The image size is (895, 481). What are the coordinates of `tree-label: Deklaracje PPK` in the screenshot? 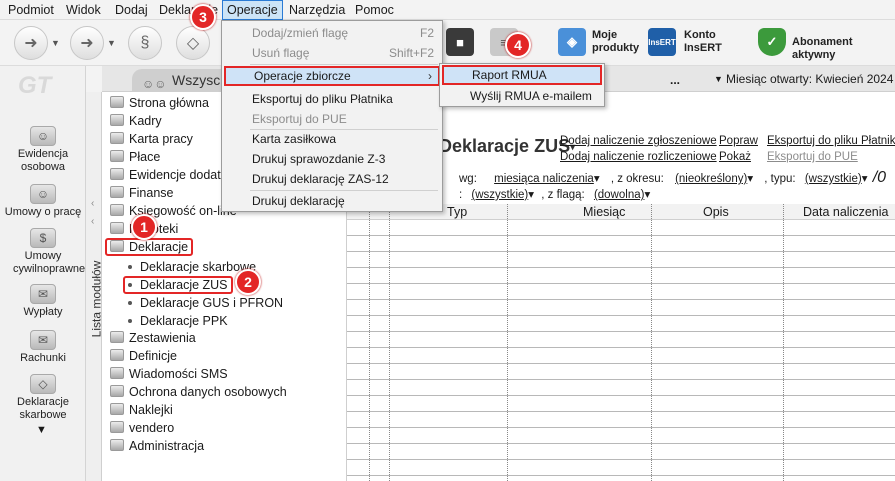 It's located at (184, 321).